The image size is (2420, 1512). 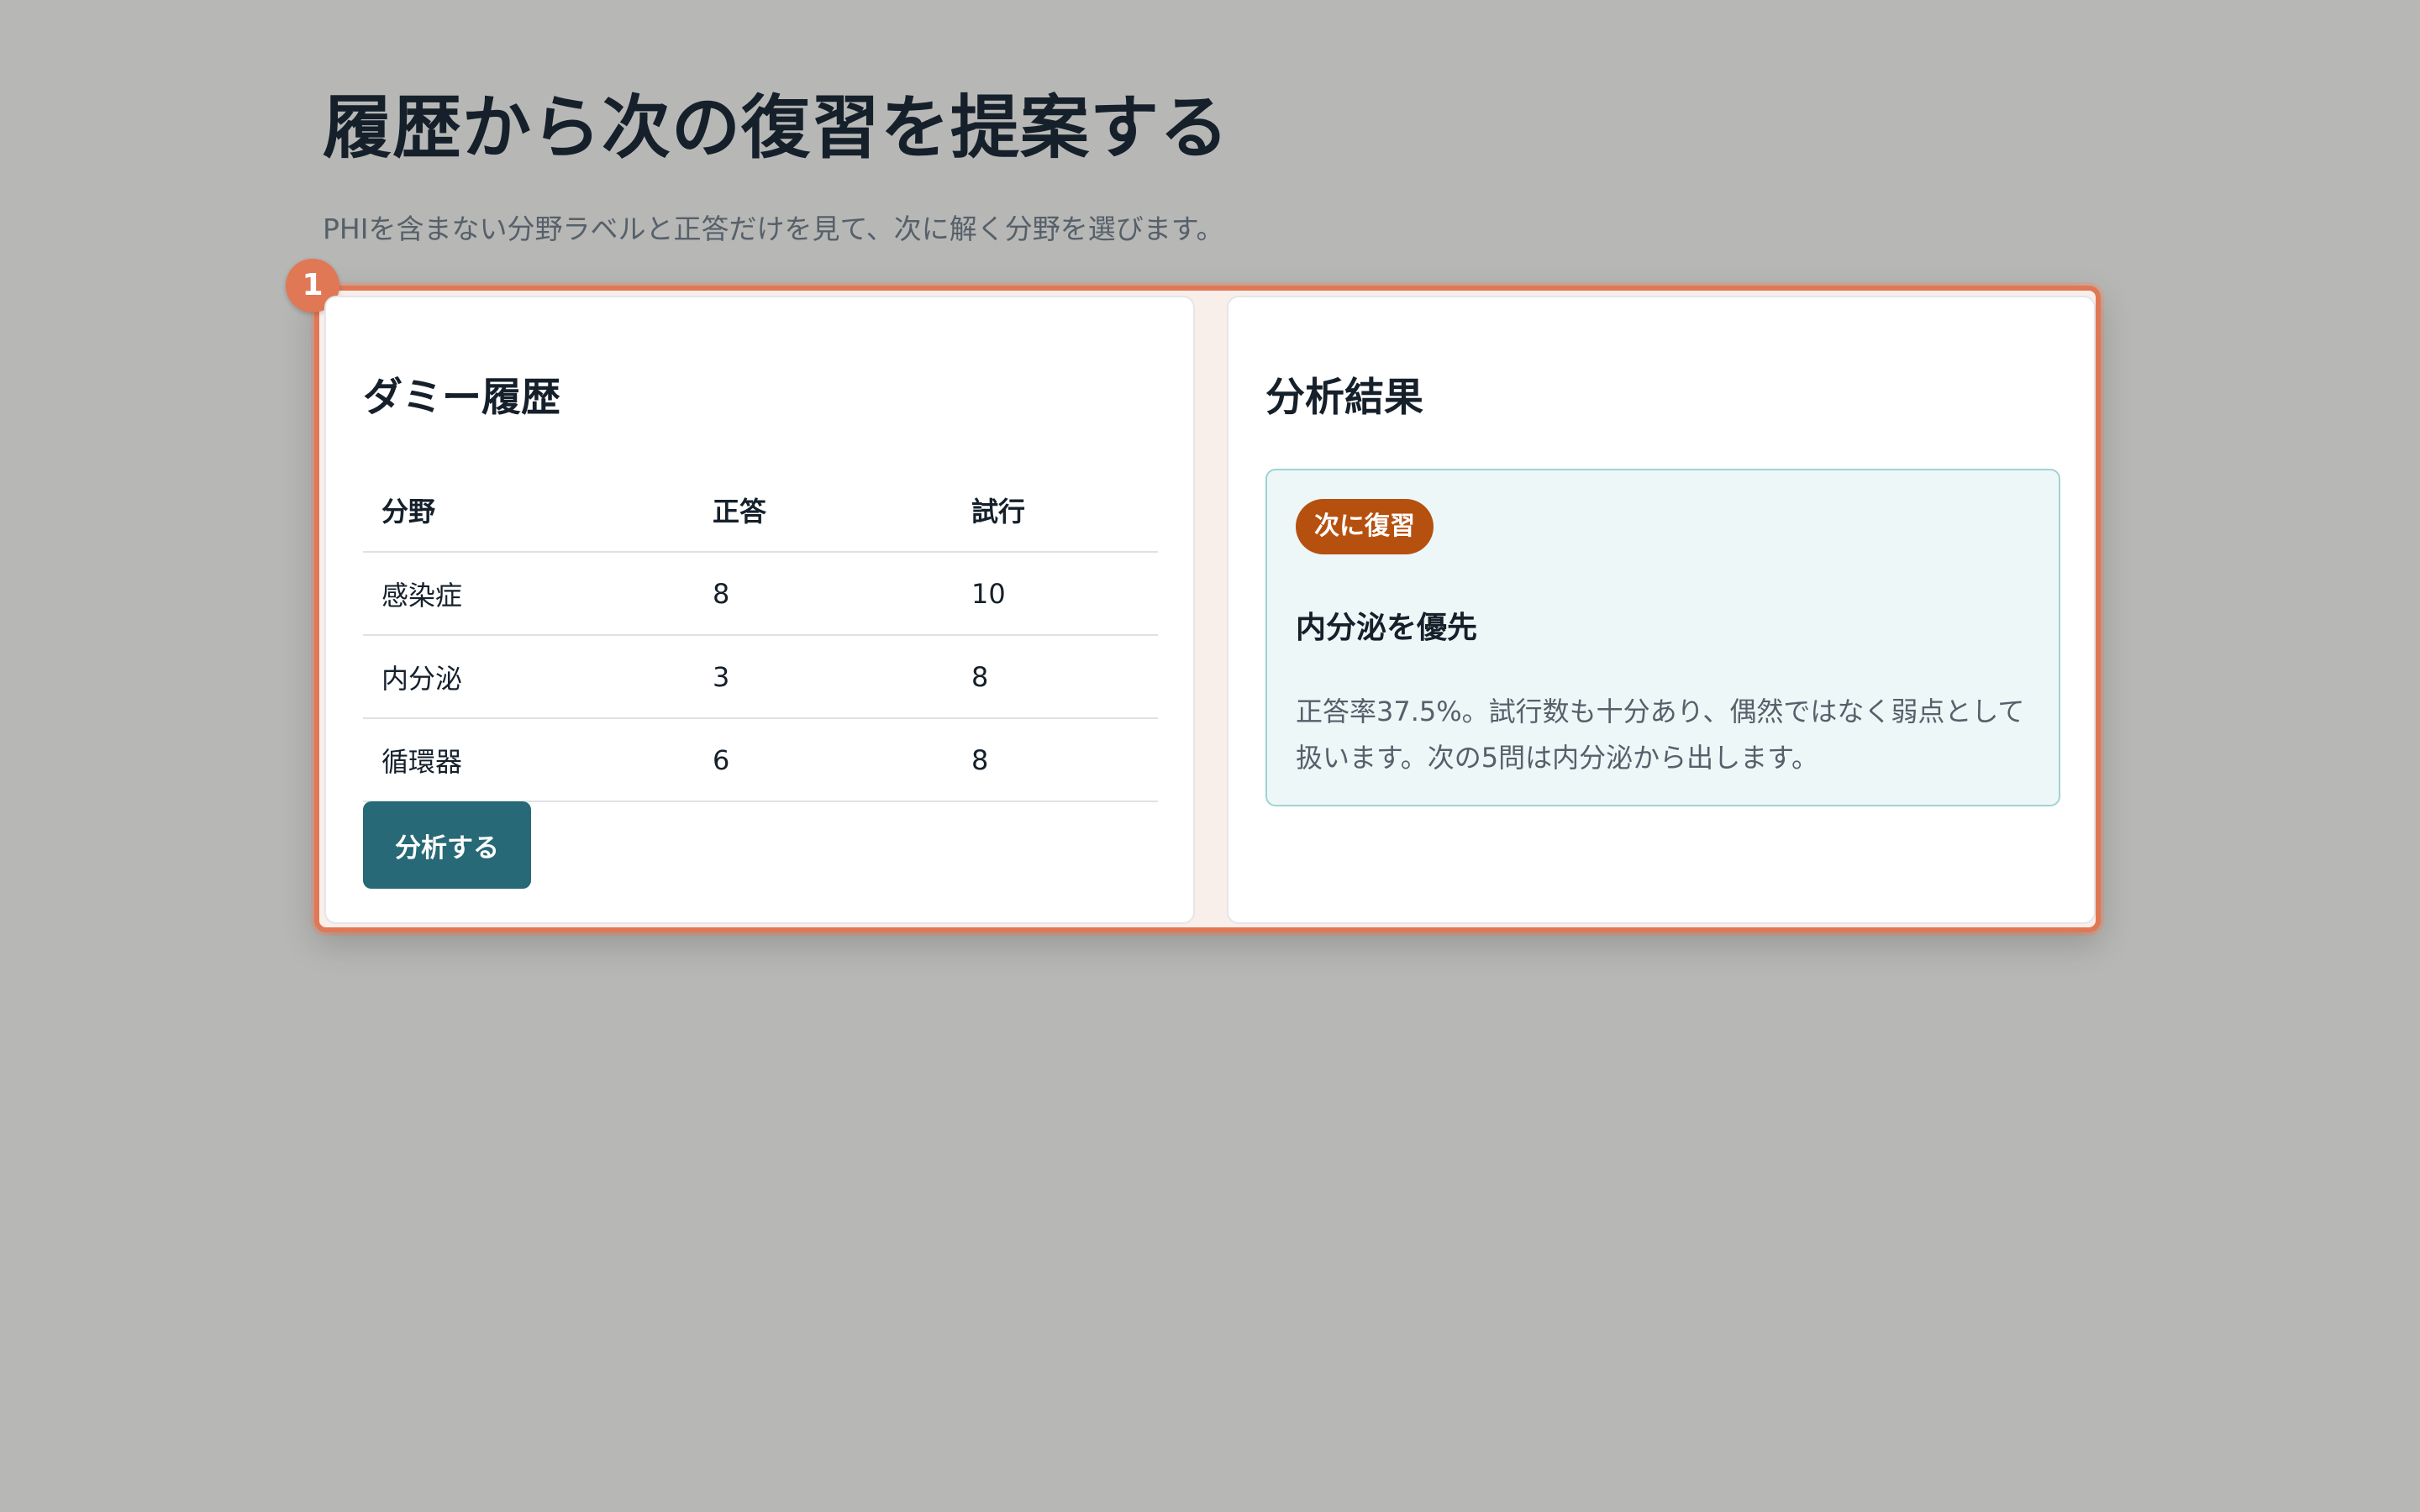 I want to click on cell-correct: 8, so click(x=824, y=594).